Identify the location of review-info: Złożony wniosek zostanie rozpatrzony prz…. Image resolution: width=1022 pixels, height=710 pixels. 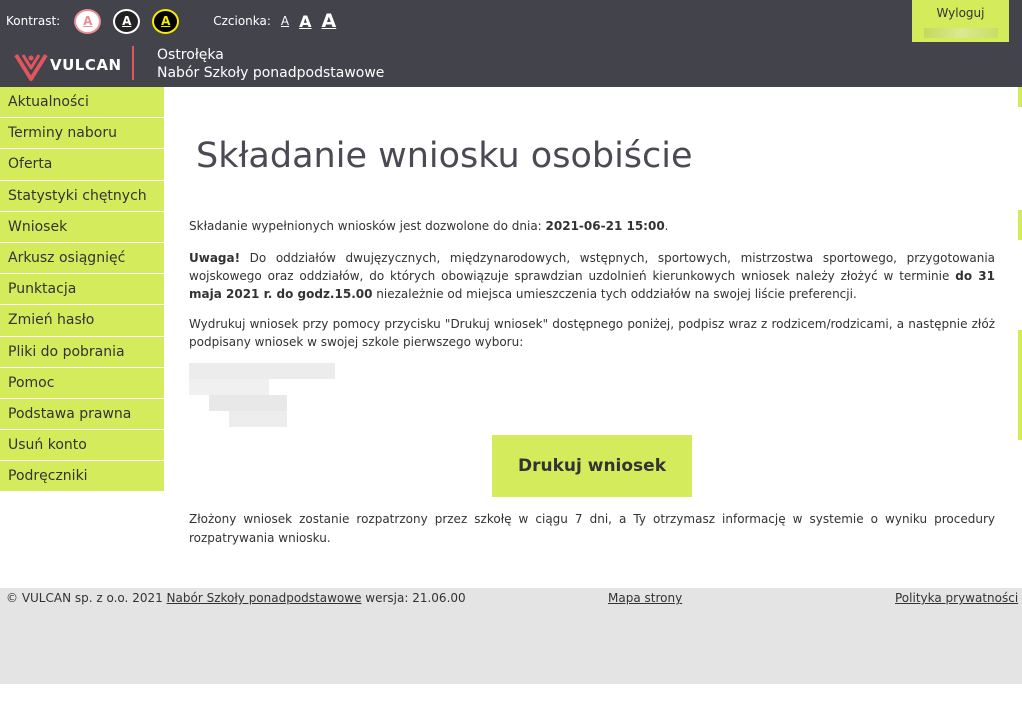
(592, 528).